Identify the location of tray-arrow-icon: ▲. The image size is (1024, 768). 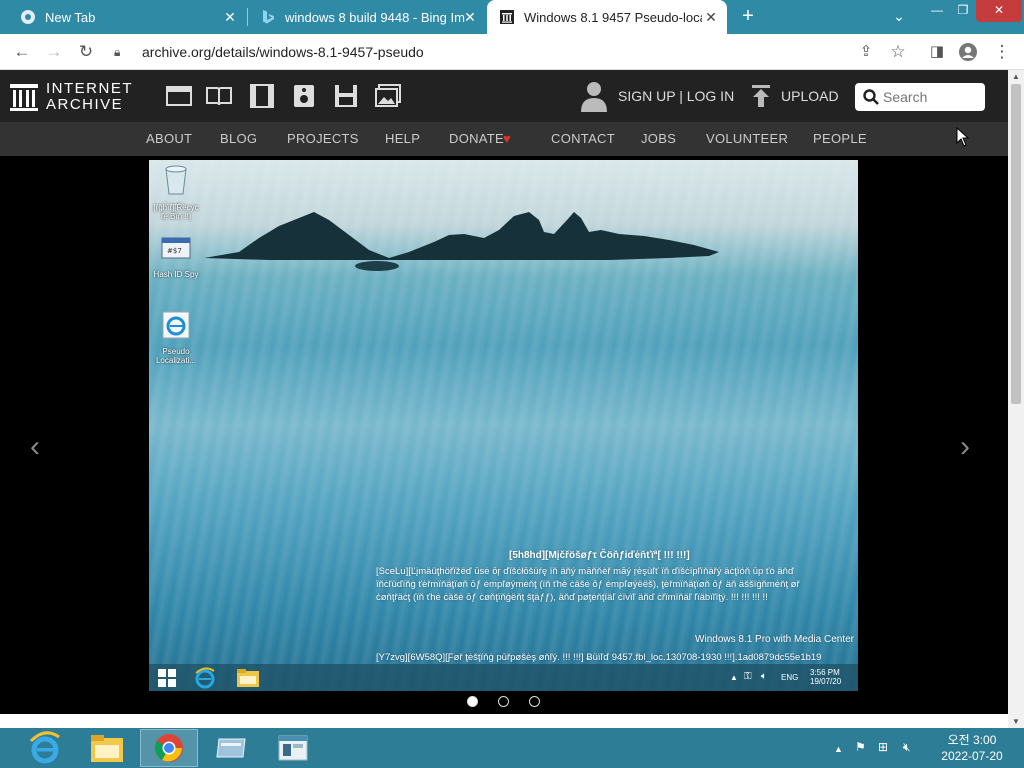
(734, 677).